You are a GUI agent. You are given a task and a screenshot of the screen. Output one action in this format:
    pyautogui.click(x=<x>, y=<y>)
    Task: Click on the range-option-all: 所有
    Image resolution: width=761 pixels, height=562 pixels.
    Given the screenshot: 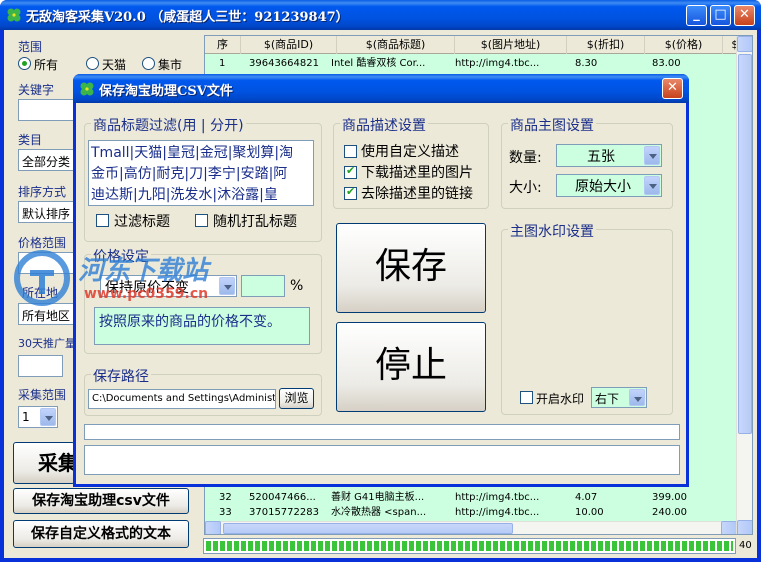 What is the action you would take?
    pyautogui.click(x=46, y=65)
    